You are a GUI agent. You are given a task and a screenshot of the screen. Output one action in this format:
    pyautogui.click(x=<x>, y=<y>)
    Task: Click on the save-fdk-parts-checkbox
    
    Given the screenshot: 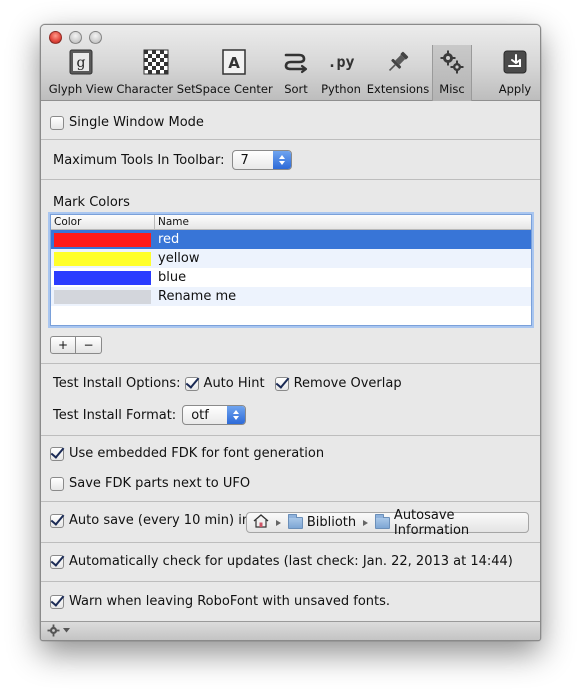 What is the action you would take?
    pyautogui.click(x=57, y=483)
    